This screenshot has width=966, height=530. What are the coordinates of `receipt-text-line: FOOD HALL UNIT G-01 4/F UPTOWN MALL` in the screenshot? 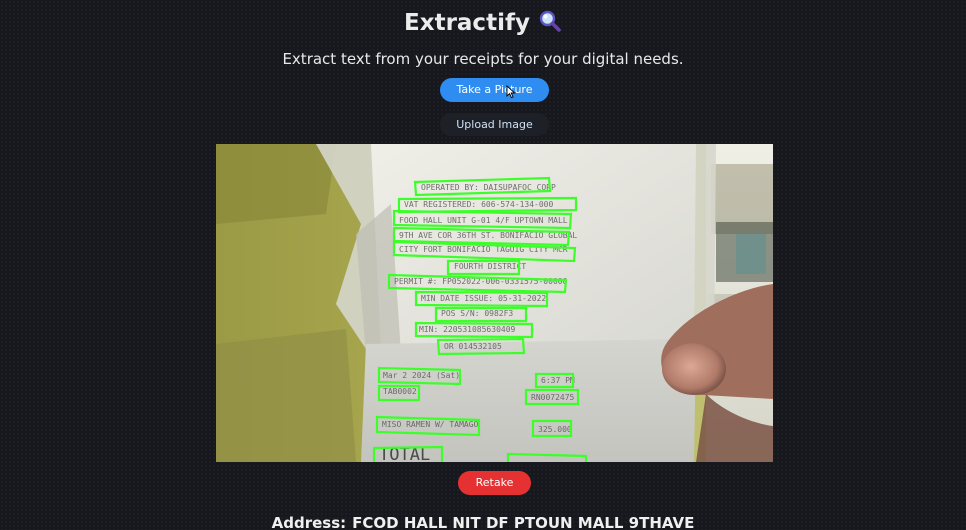 It's located at (483, 220).